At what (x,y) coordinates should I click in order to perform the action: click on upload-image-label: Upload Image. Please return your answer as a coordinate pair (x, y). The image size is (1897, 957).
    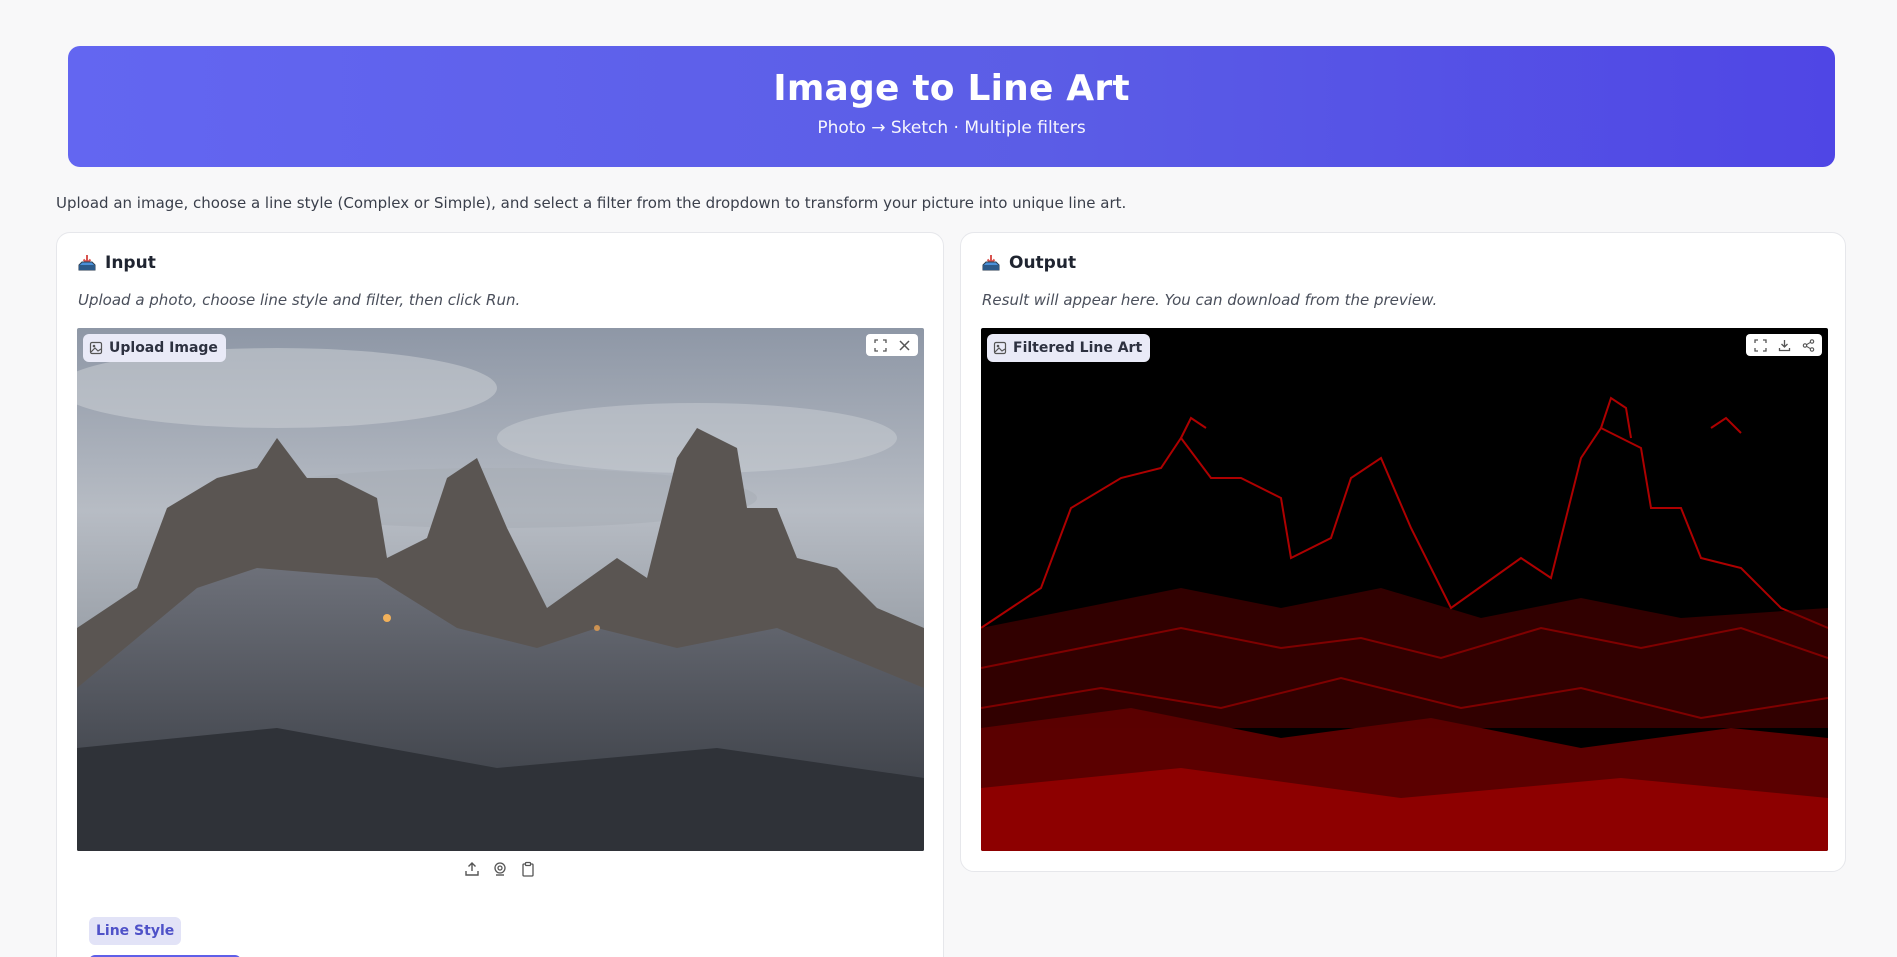
    Looking at the image, I should click on (154, 348).